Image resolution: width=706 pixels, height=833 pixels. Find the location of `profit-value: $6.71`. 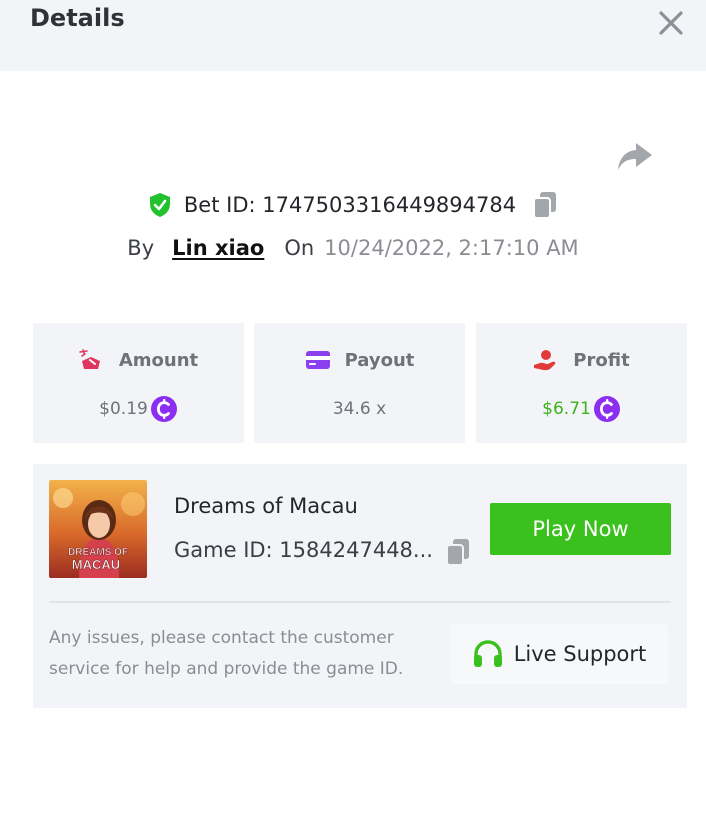

profit-value: $6.71 is located at coordinates (566, 409).